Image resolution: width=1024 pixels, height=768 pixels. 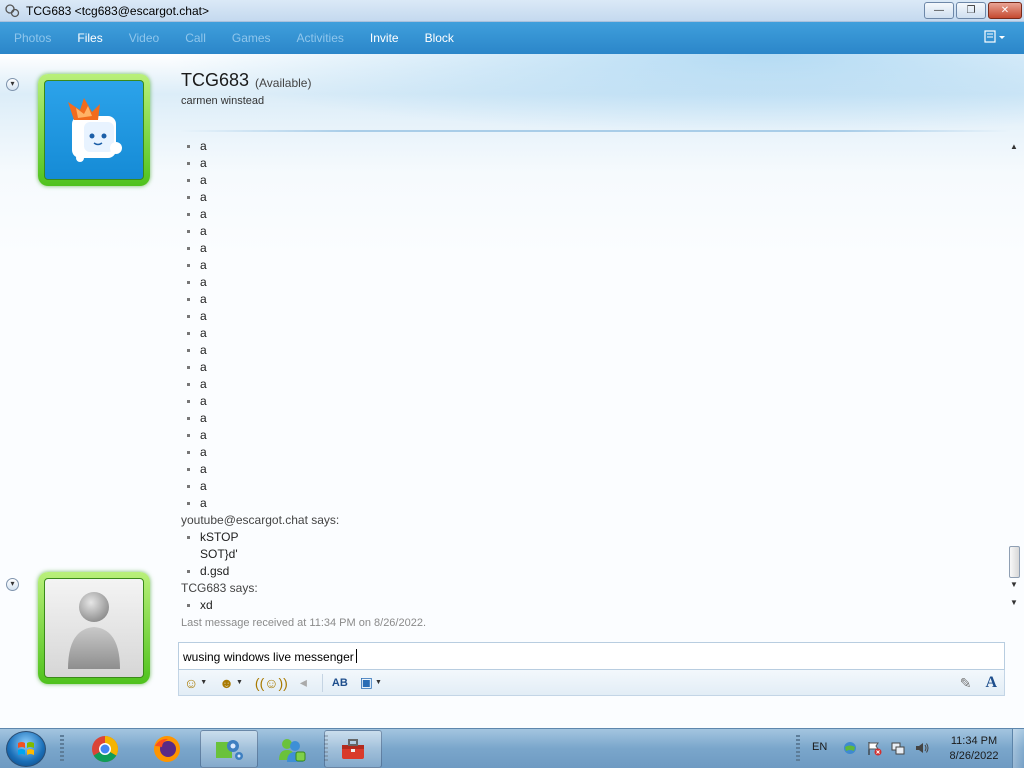 What do you see at coordinates (268, 657) in the screenshot?
I see `message-input-text: wusing windows live messenger` at bounding box center [268, 657].